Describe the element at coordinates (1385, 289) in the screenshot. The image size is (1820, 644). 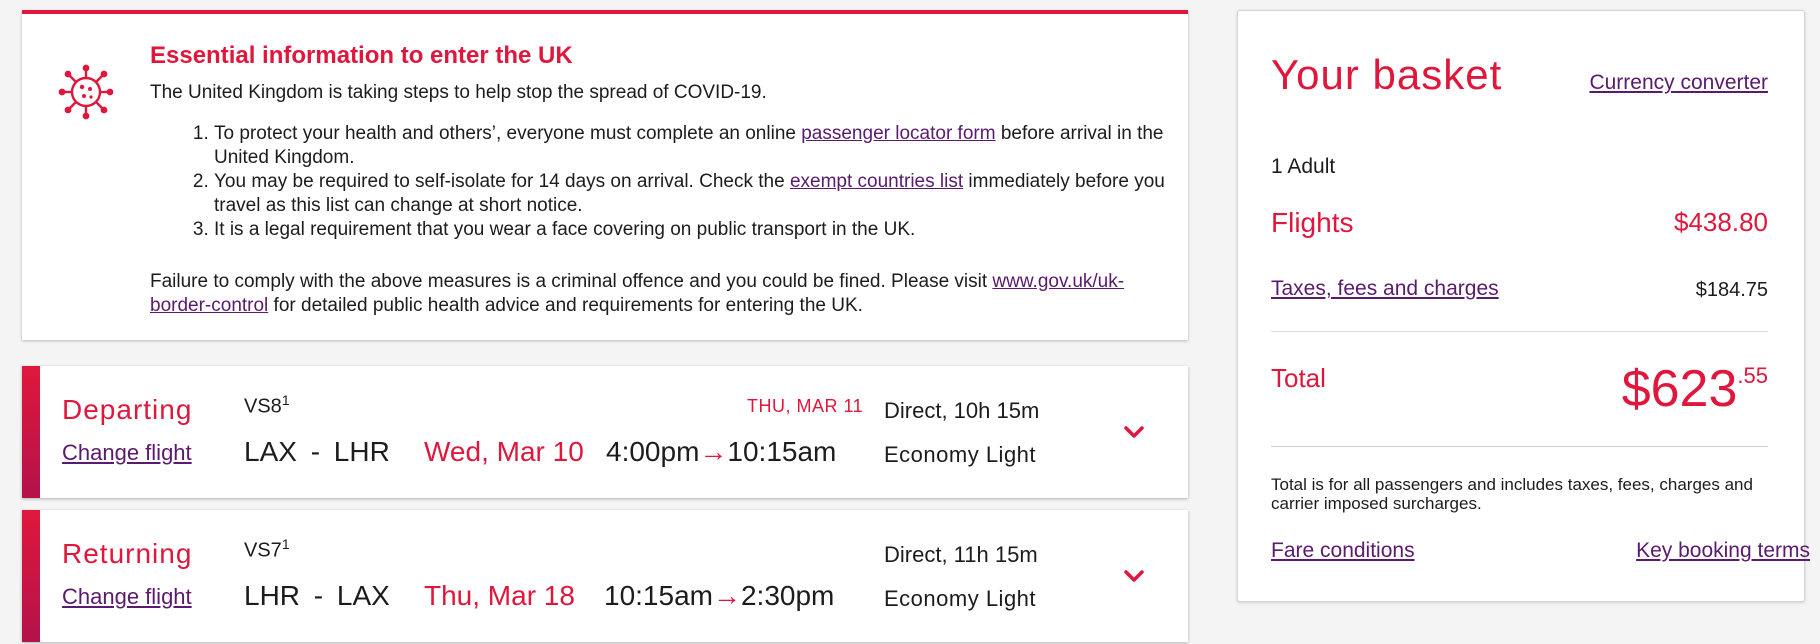
I see `taxes-fees-link: Taxes, fees and charges` at that location.